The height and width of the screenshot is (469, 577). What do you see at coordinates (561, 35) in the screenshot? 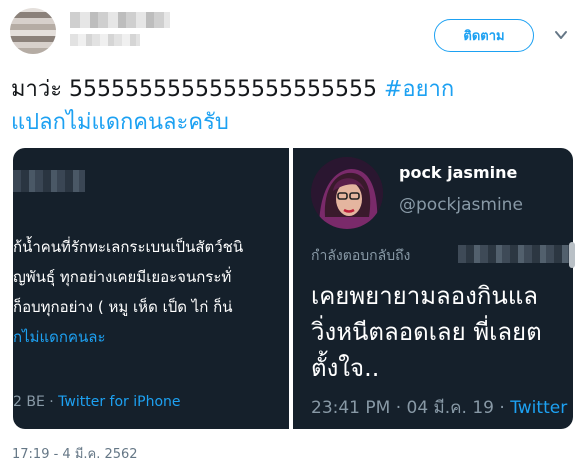
I see `chevron-down-icon` at bounding box center [561, 35].